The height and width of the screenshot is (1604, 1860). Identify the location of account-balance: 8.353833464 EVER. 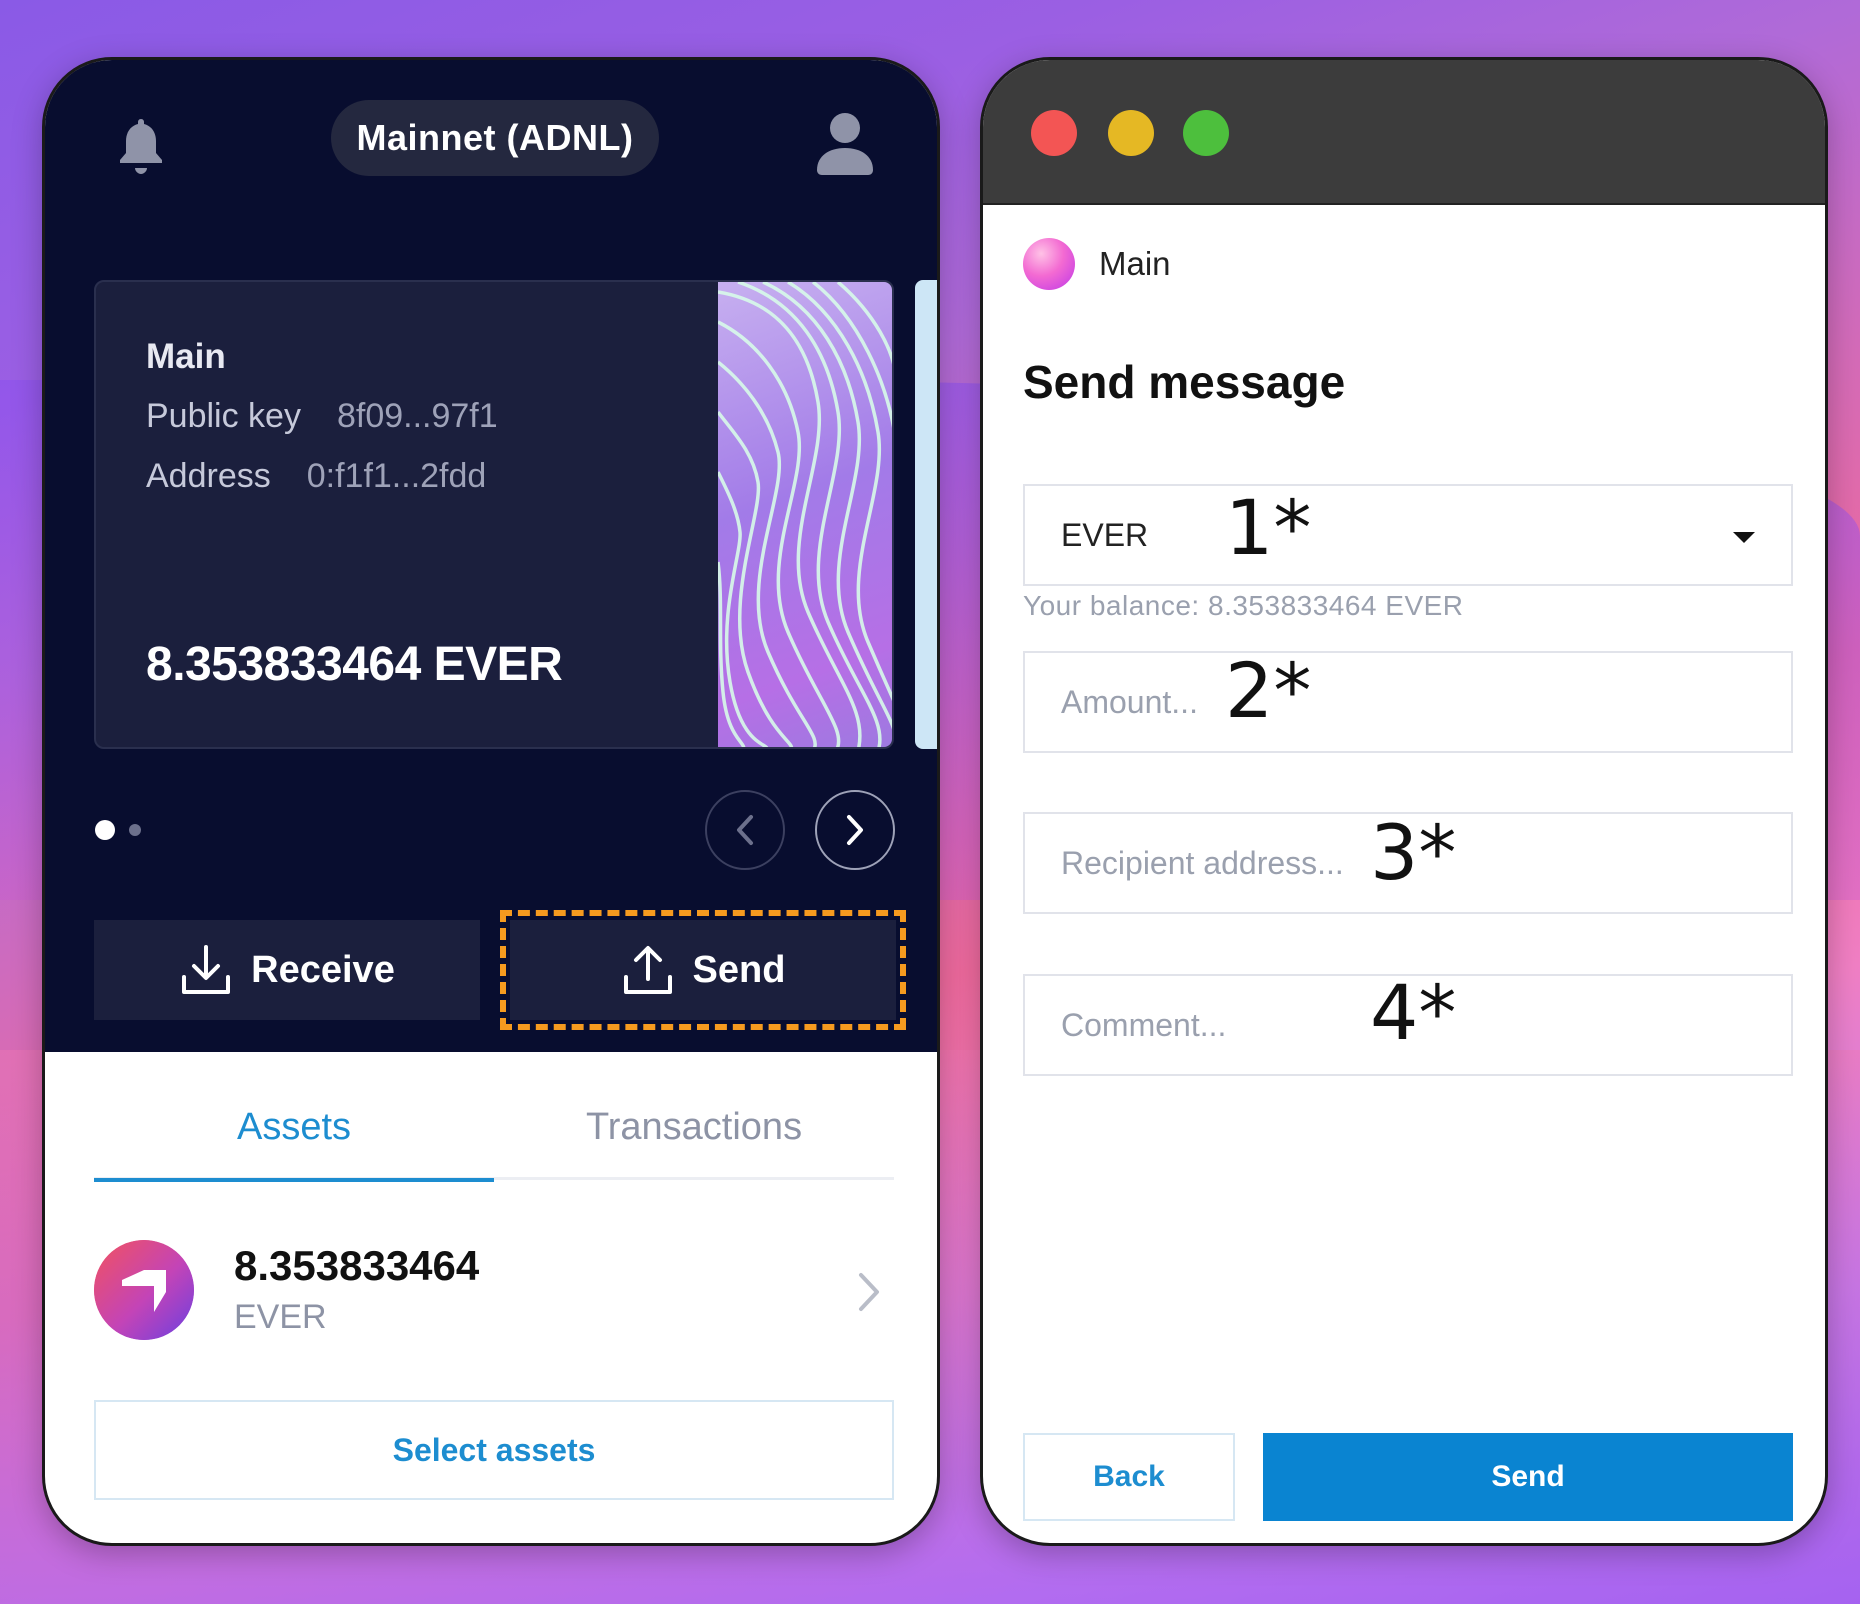
(354, 664).